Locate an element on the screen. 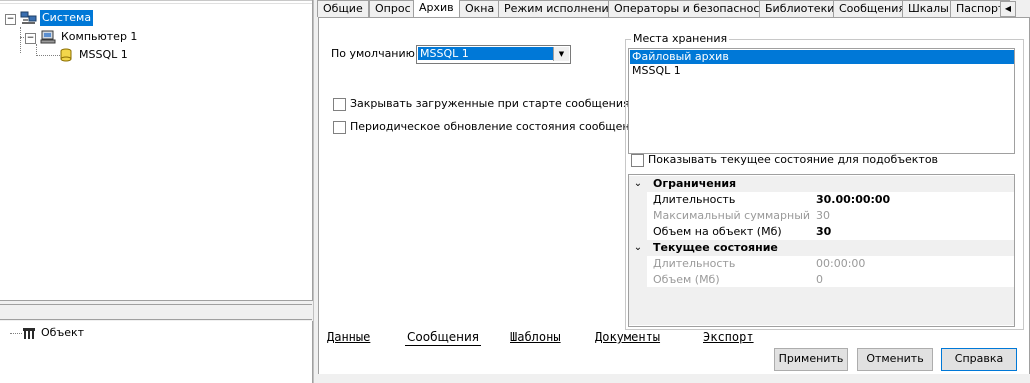  grid-property-value: 0 is located at coordinates (819, 279).